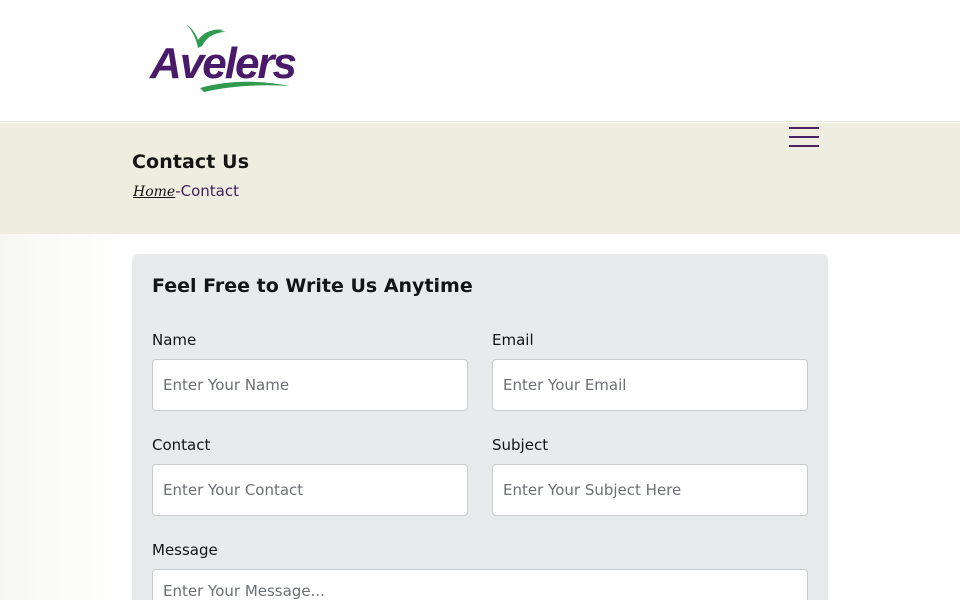 The height and width of the screenshot is (600, 960). I want to click on email-input, so click(650, 385).